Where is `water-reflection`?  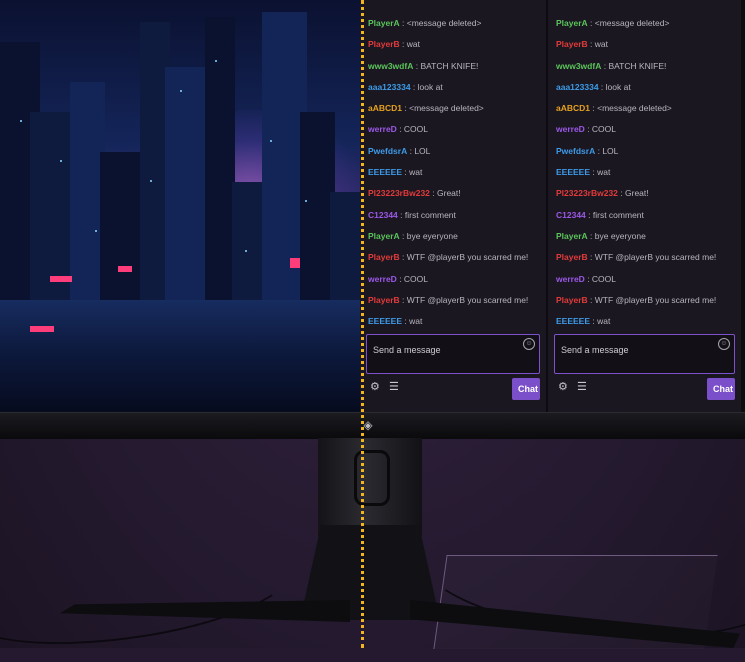 water-reflection is located at coordinates (180, 356).